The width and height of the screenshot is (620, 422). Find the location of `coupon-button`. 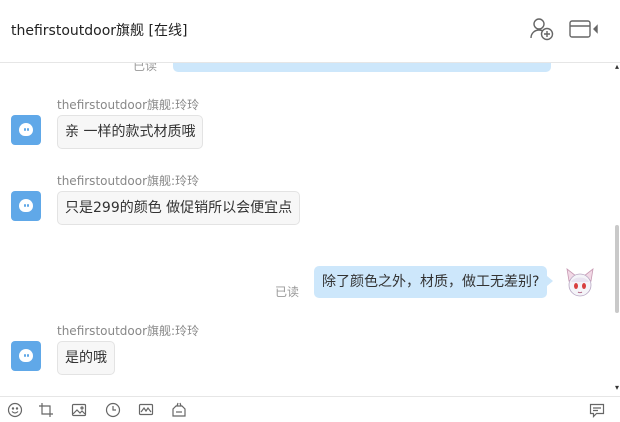

coupon-button is located at coordinates (179, 410).